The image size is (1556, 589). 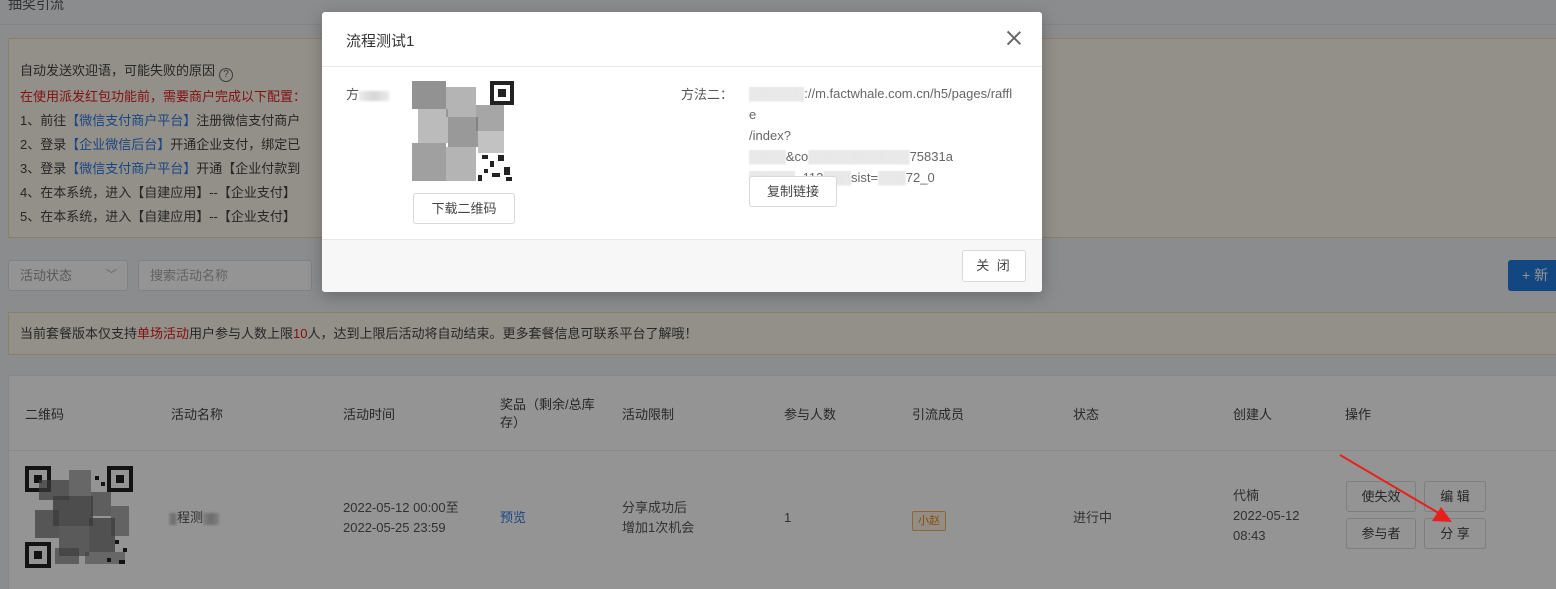 What do you see at coordinates (682, 265) in the screenshot?
I see `dialog-footer: 关 闭` at bounding box center [682, 265].